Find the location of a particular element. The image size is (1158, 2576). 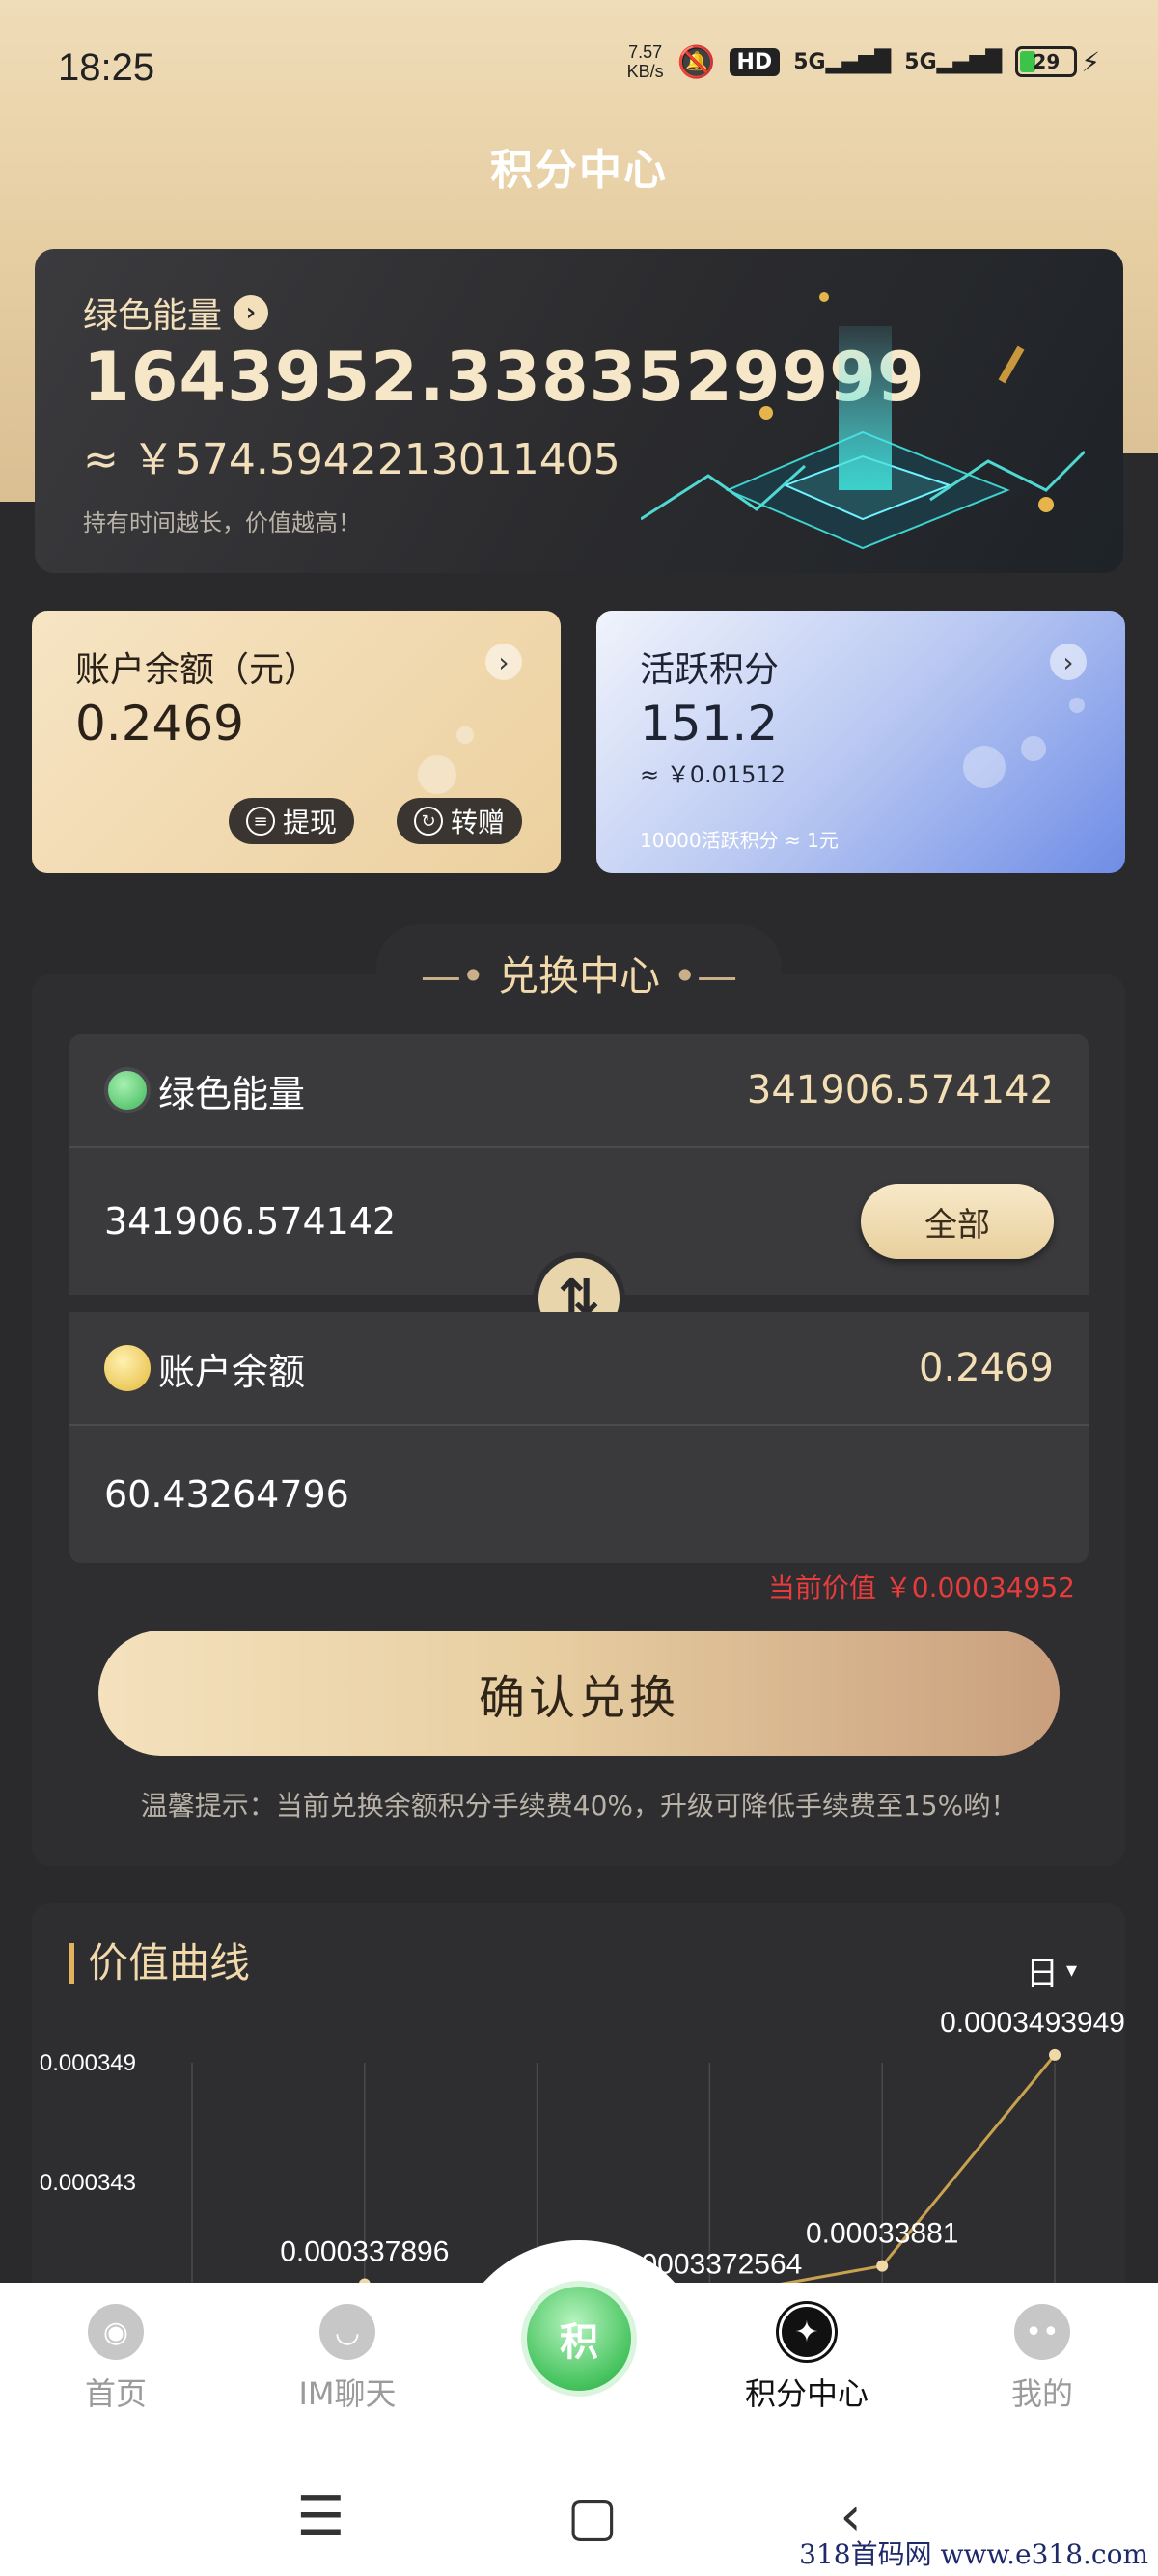

speed-value: 7.57 is located at coordinates (645, 52).